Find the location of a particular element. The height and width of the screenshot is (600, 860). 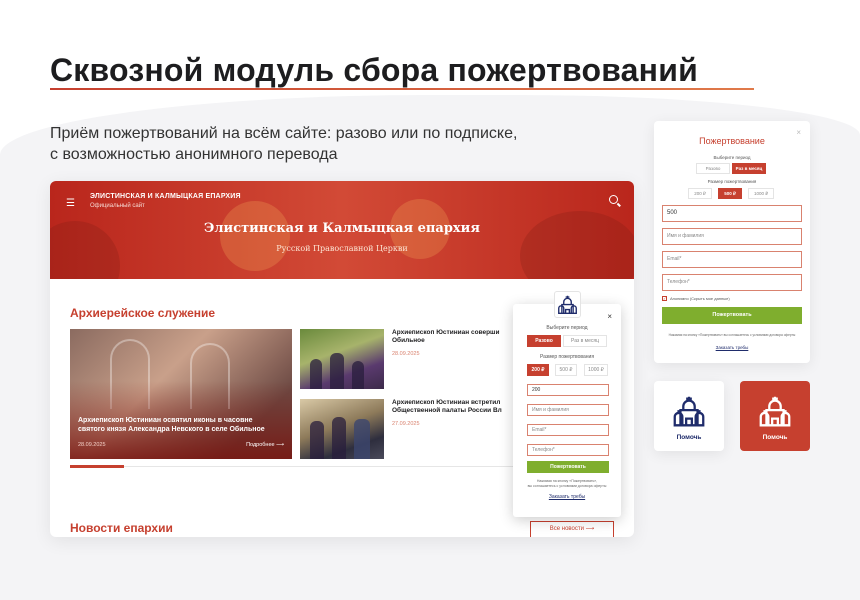

news-item-title-1-line-1: Архиепископ Юстиниан соверши is located at coordinates (446, 332).